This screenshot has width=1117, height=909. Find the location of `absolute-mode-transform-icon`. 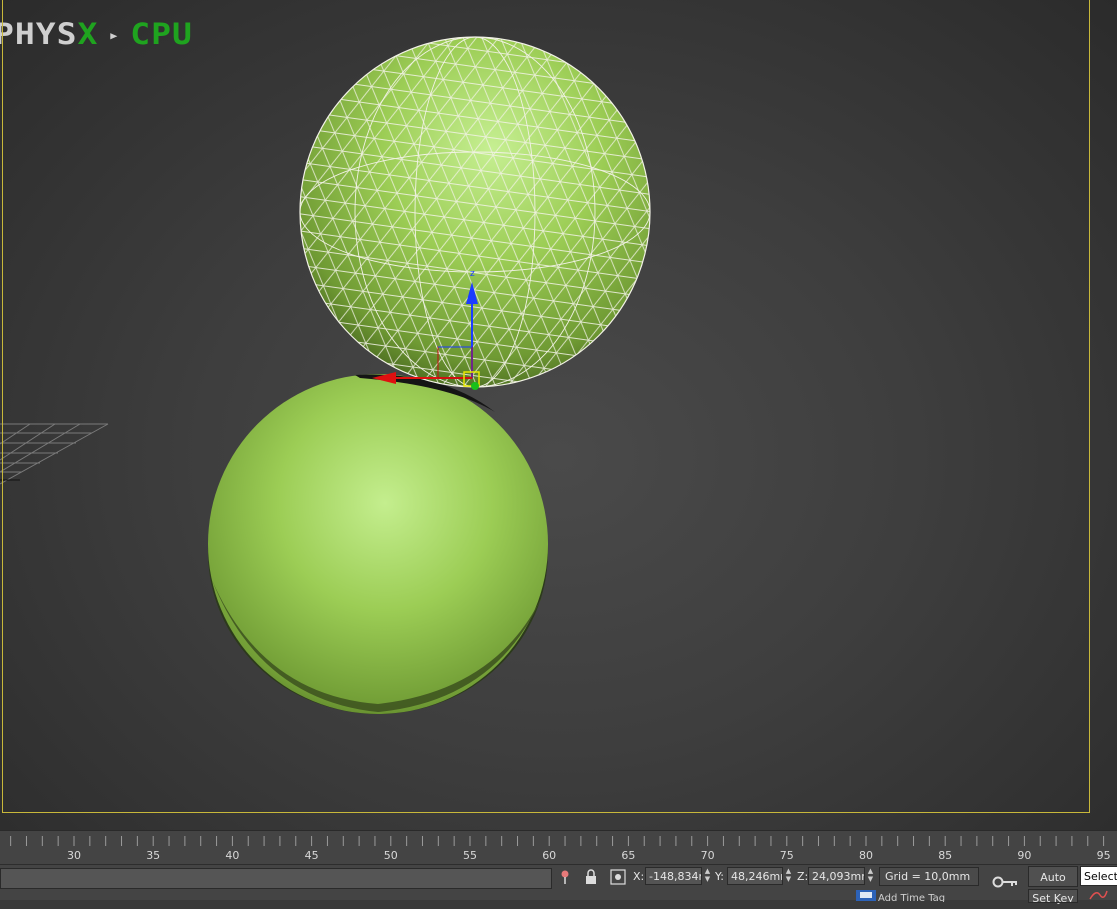

absolute-mode-transform-icon is located at coordinates (618, 877).